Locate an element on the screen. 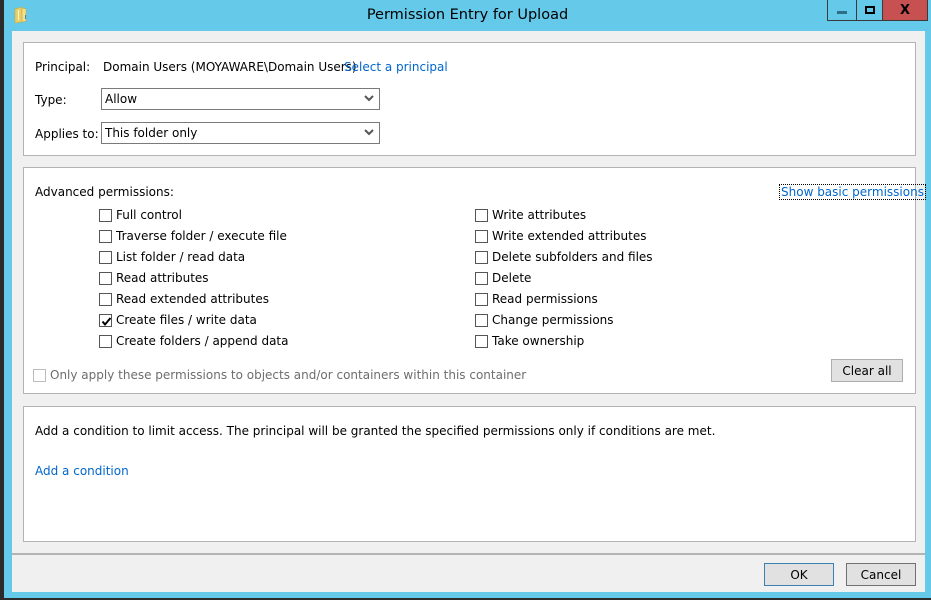 This screenshot has width=931, height=600. permission-checkbox: Full control is located at coordinates (140, 215).